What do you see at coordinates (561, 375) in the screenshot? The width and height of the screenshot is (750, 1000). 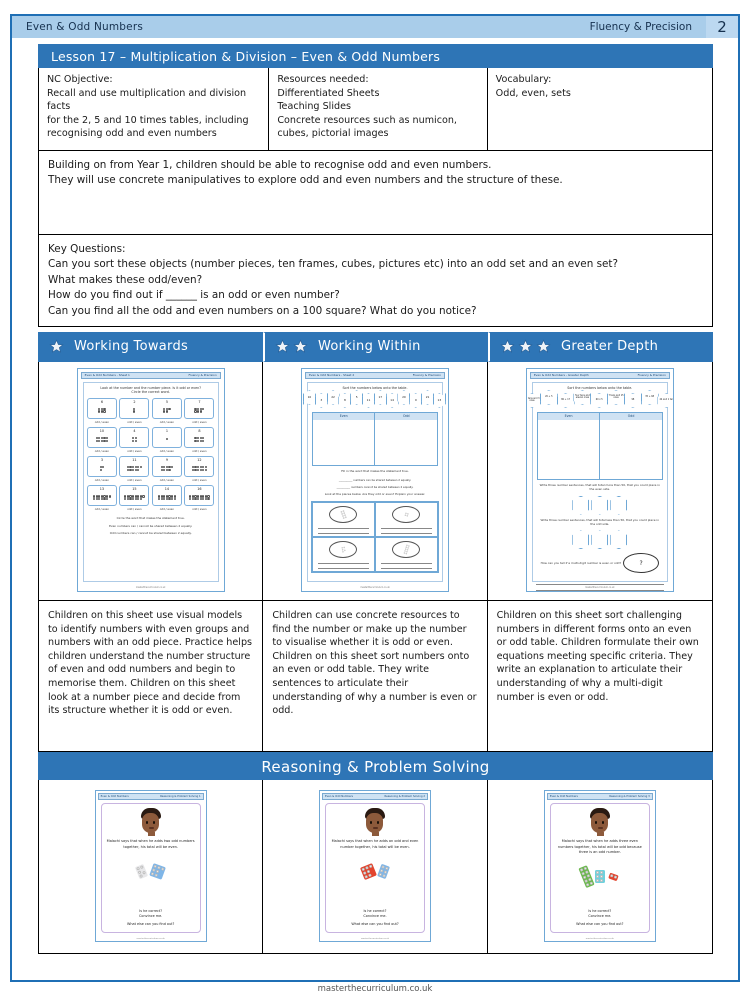 I see `worksheet-3-header-left: Even & Odd Numbers - Greater Depth` at bounding box center [561, 375].